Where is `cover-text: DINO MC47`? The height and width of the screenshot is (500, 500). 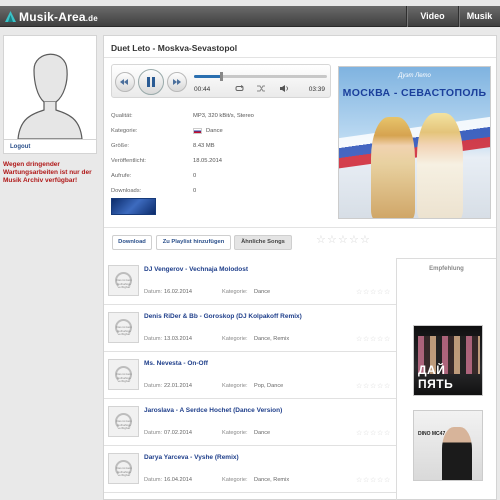 cover-text: DINO MC47 is located at coordinates (432, 434).